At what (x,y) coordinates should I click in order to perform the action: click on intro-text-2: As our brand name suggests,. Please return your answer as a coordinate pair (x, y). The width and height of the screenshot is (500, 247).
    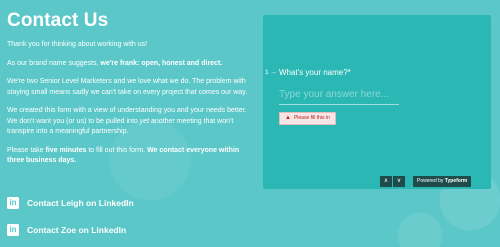
    Looking at the image, I should click on (54, 63).